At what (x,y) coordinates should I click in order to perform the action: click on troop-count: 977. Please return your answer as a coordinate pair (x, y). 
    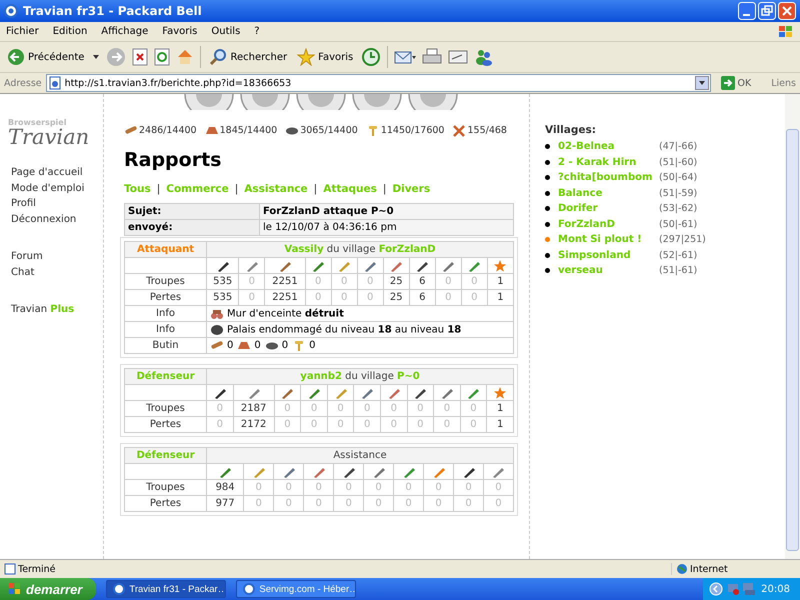
    Looking at the image, I should click on (225, 504).